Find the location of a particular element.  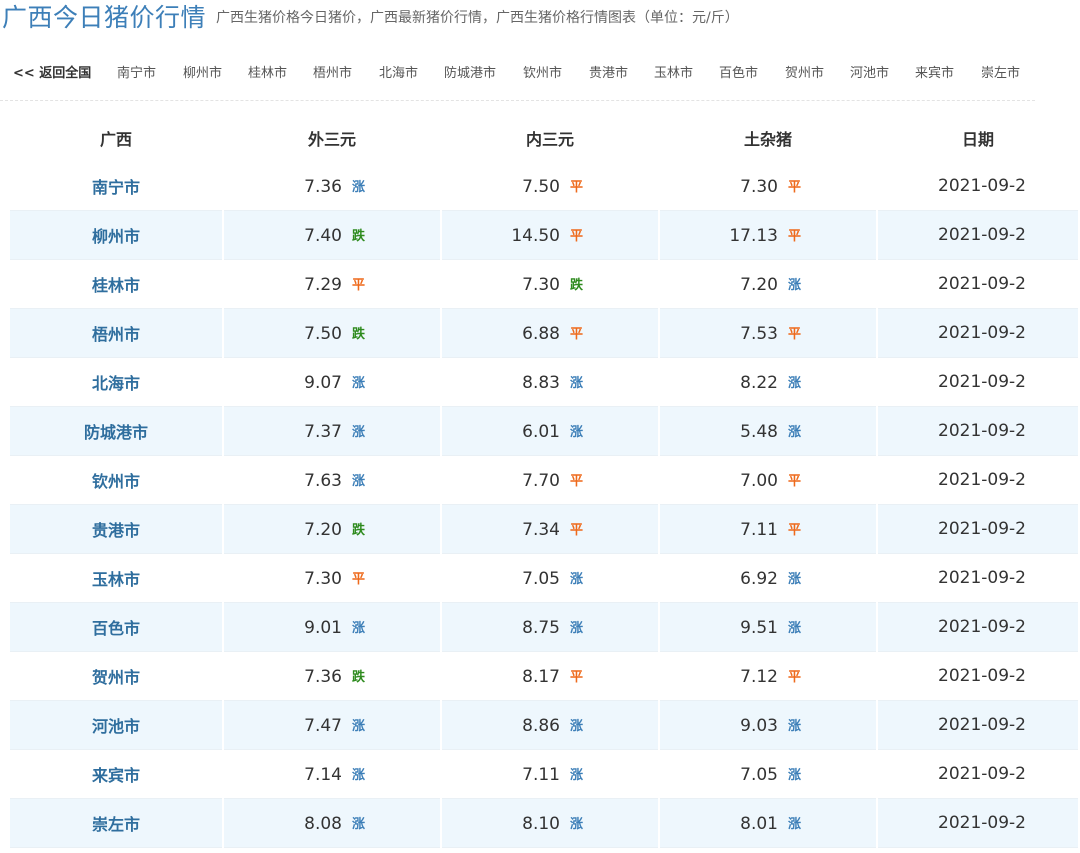

nav-city-link: 玉林市 is located at coordinates (673, 74).